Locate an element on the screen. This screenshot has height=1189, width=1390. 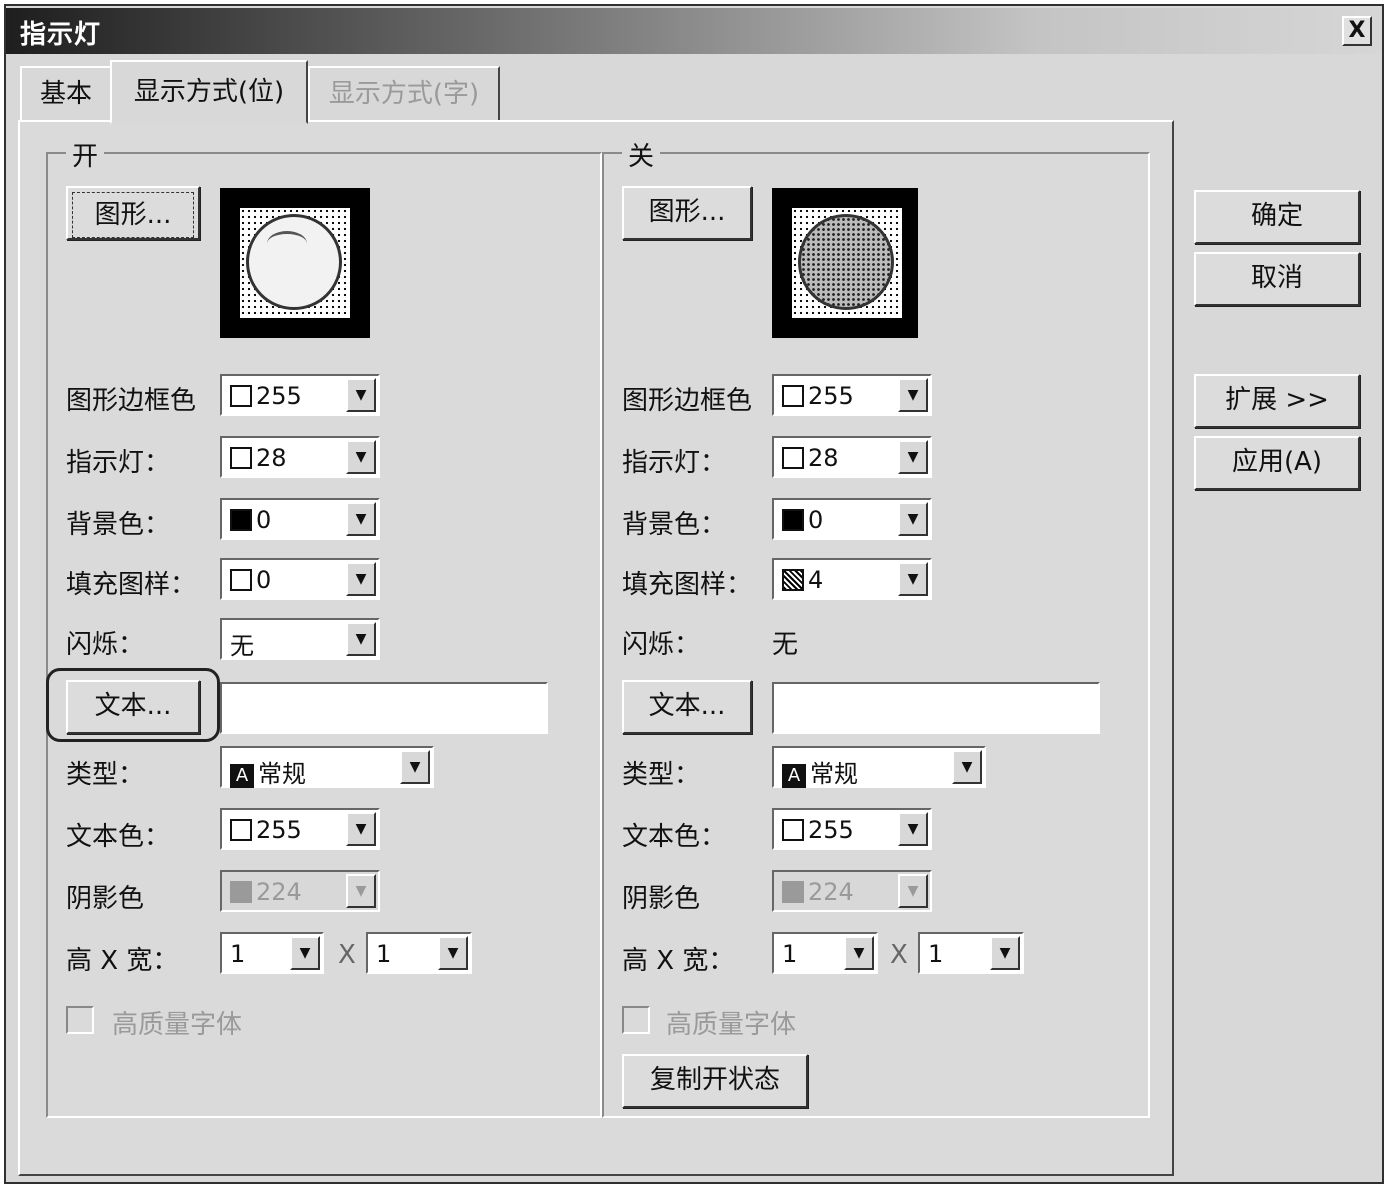
off-fill-pattern-select: 4 ▼ is located at coordinates (852, 579).